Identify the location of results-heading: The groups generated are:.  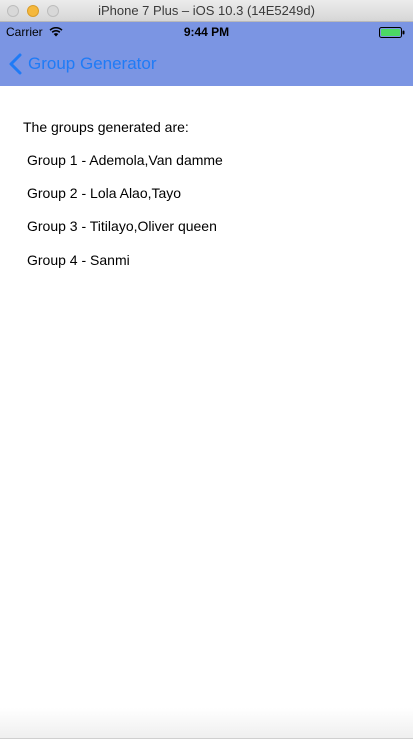
(106, 127).